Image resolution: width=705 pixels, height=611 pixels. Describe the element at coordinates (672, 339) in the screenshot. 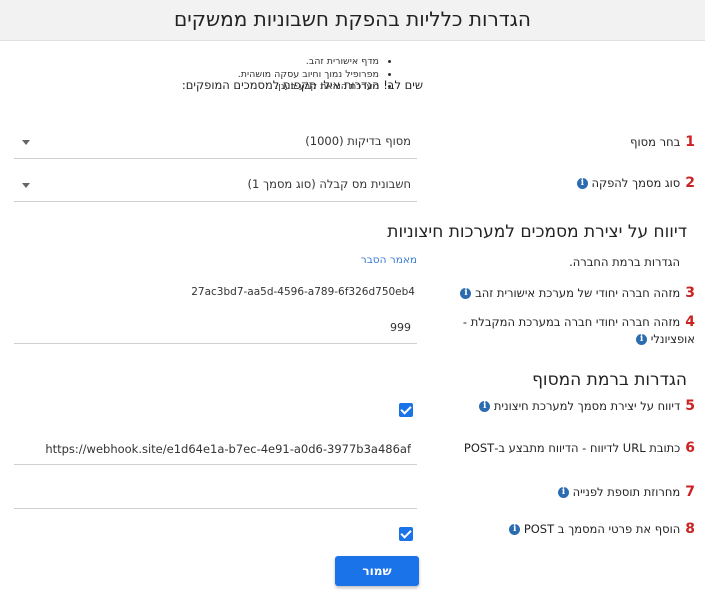

I see `receiving-company-id-label-optional: אופציונלי` at that location.